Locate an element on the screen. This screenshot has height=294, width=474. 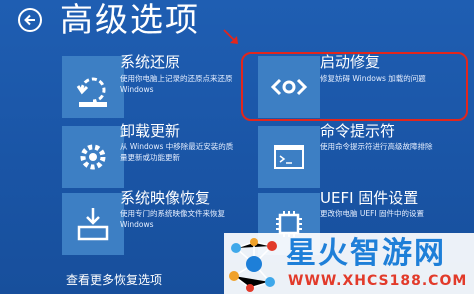
network-logo-icon is located at coordinates (253, 265).